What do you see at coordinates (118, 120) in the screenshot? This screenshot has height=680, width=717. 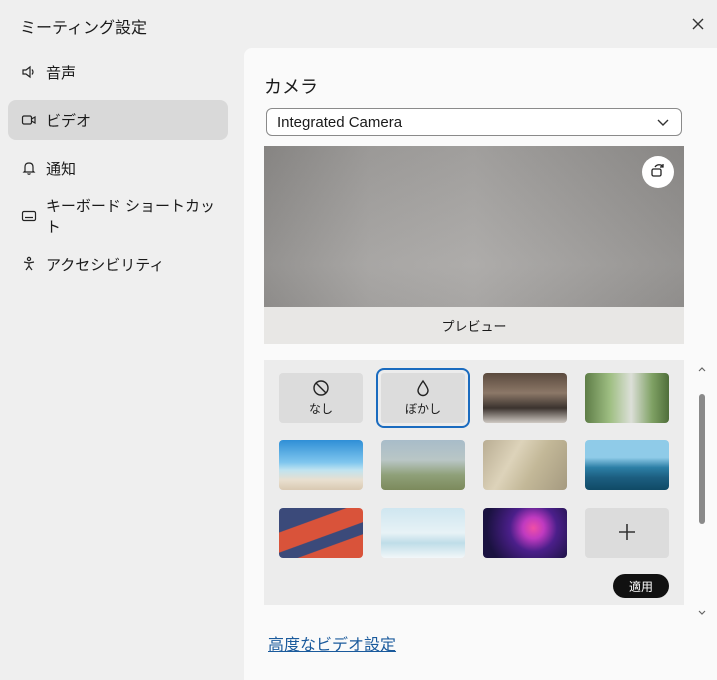 I see `sidebar-item-video: ビデオ` at bounding box center [118, 120].